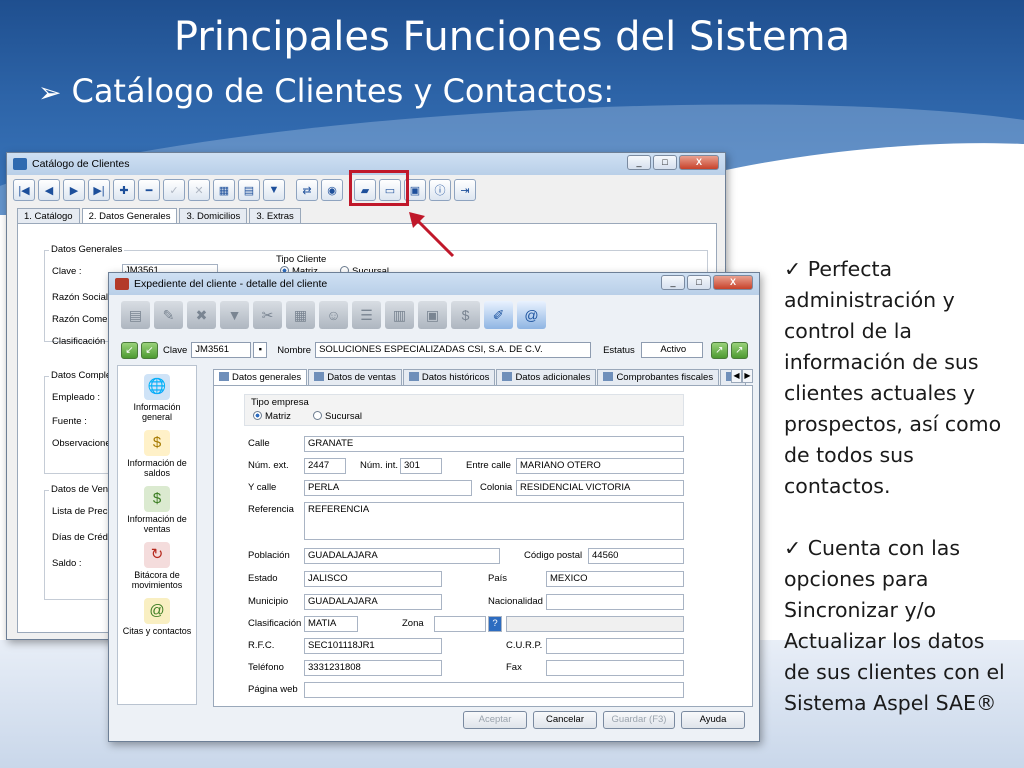 The image size is (1024, 768). Describe the element at coordinates (300, 315) in the screenshot. I see `table-icon: ▦` at that location.